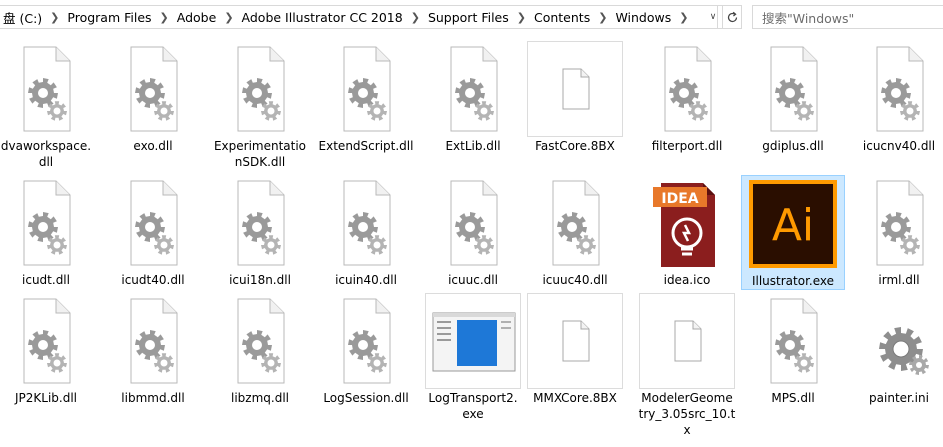 The width and height of the screenshot is (943, 447). I want to click on breadcrumb-illustrator: Adobe Illustrator CC 2018, so click(322, 17).